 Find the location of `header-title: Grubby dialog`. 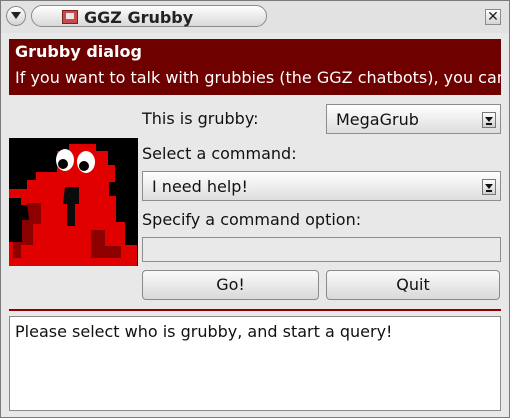

header-title: Grubby dialog is located at coordinates (78, 51).